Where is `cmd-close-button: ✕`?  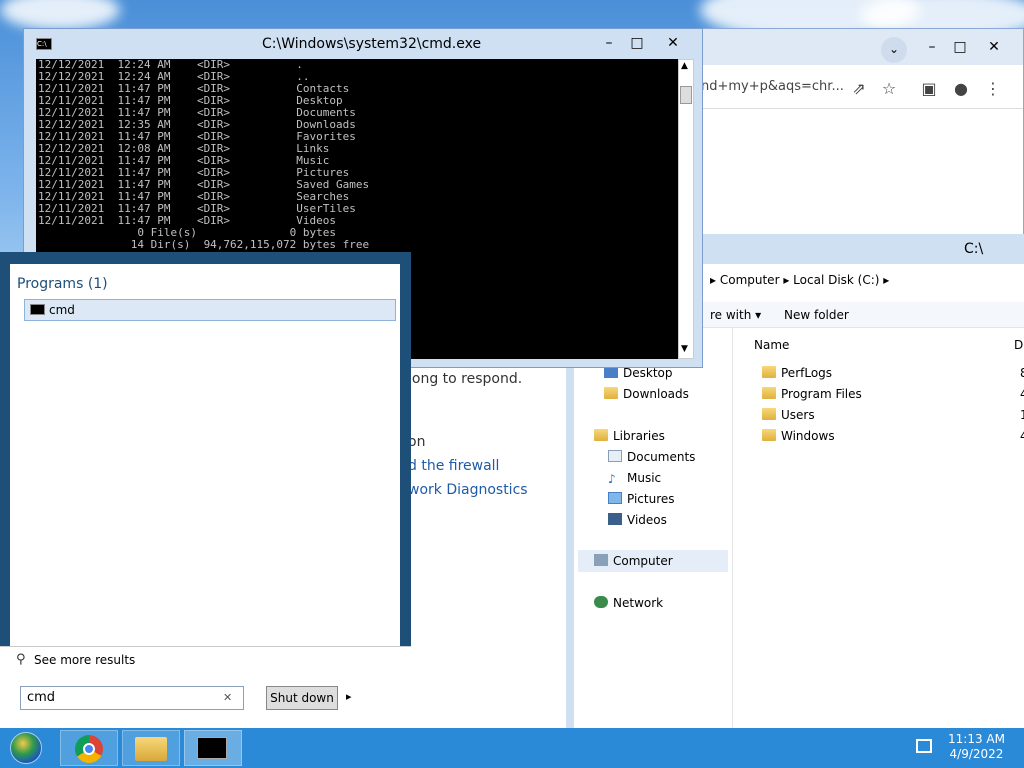 cmd-close-button: ✕ is located at coordinates (673, 43).